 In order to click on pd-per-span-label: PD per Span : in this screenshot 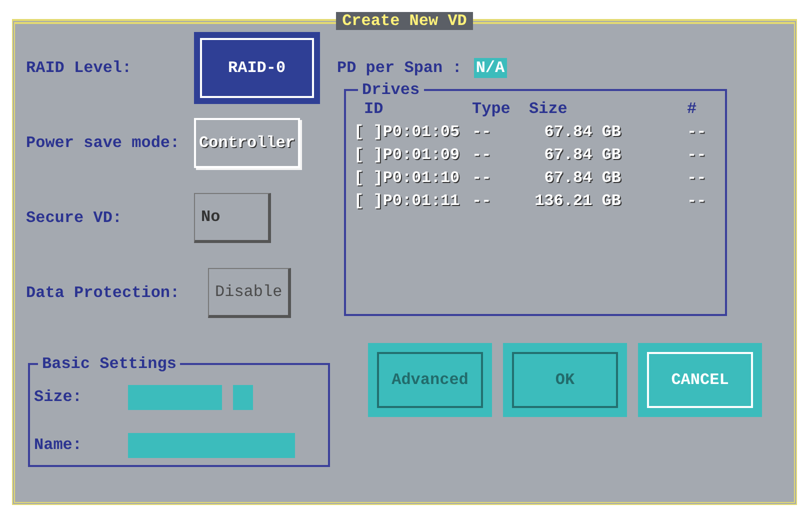, I will do `click(399, 68)`.